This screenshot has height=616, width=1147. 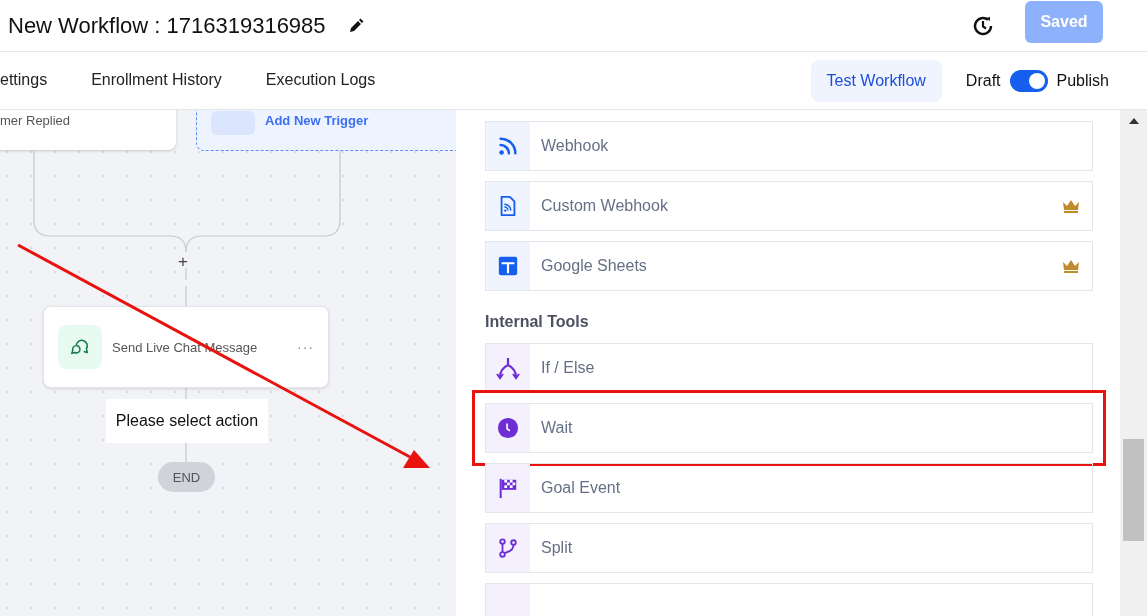 I want to click on edit-icon, so click(x=355, y=25).